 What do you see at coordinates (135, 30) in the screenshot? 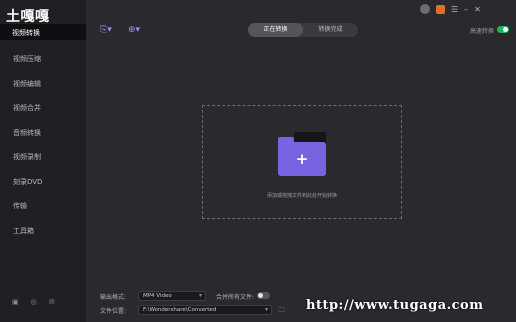
I see `add-from-device-icon: ⊕▾` at bounding box center [135, 30].